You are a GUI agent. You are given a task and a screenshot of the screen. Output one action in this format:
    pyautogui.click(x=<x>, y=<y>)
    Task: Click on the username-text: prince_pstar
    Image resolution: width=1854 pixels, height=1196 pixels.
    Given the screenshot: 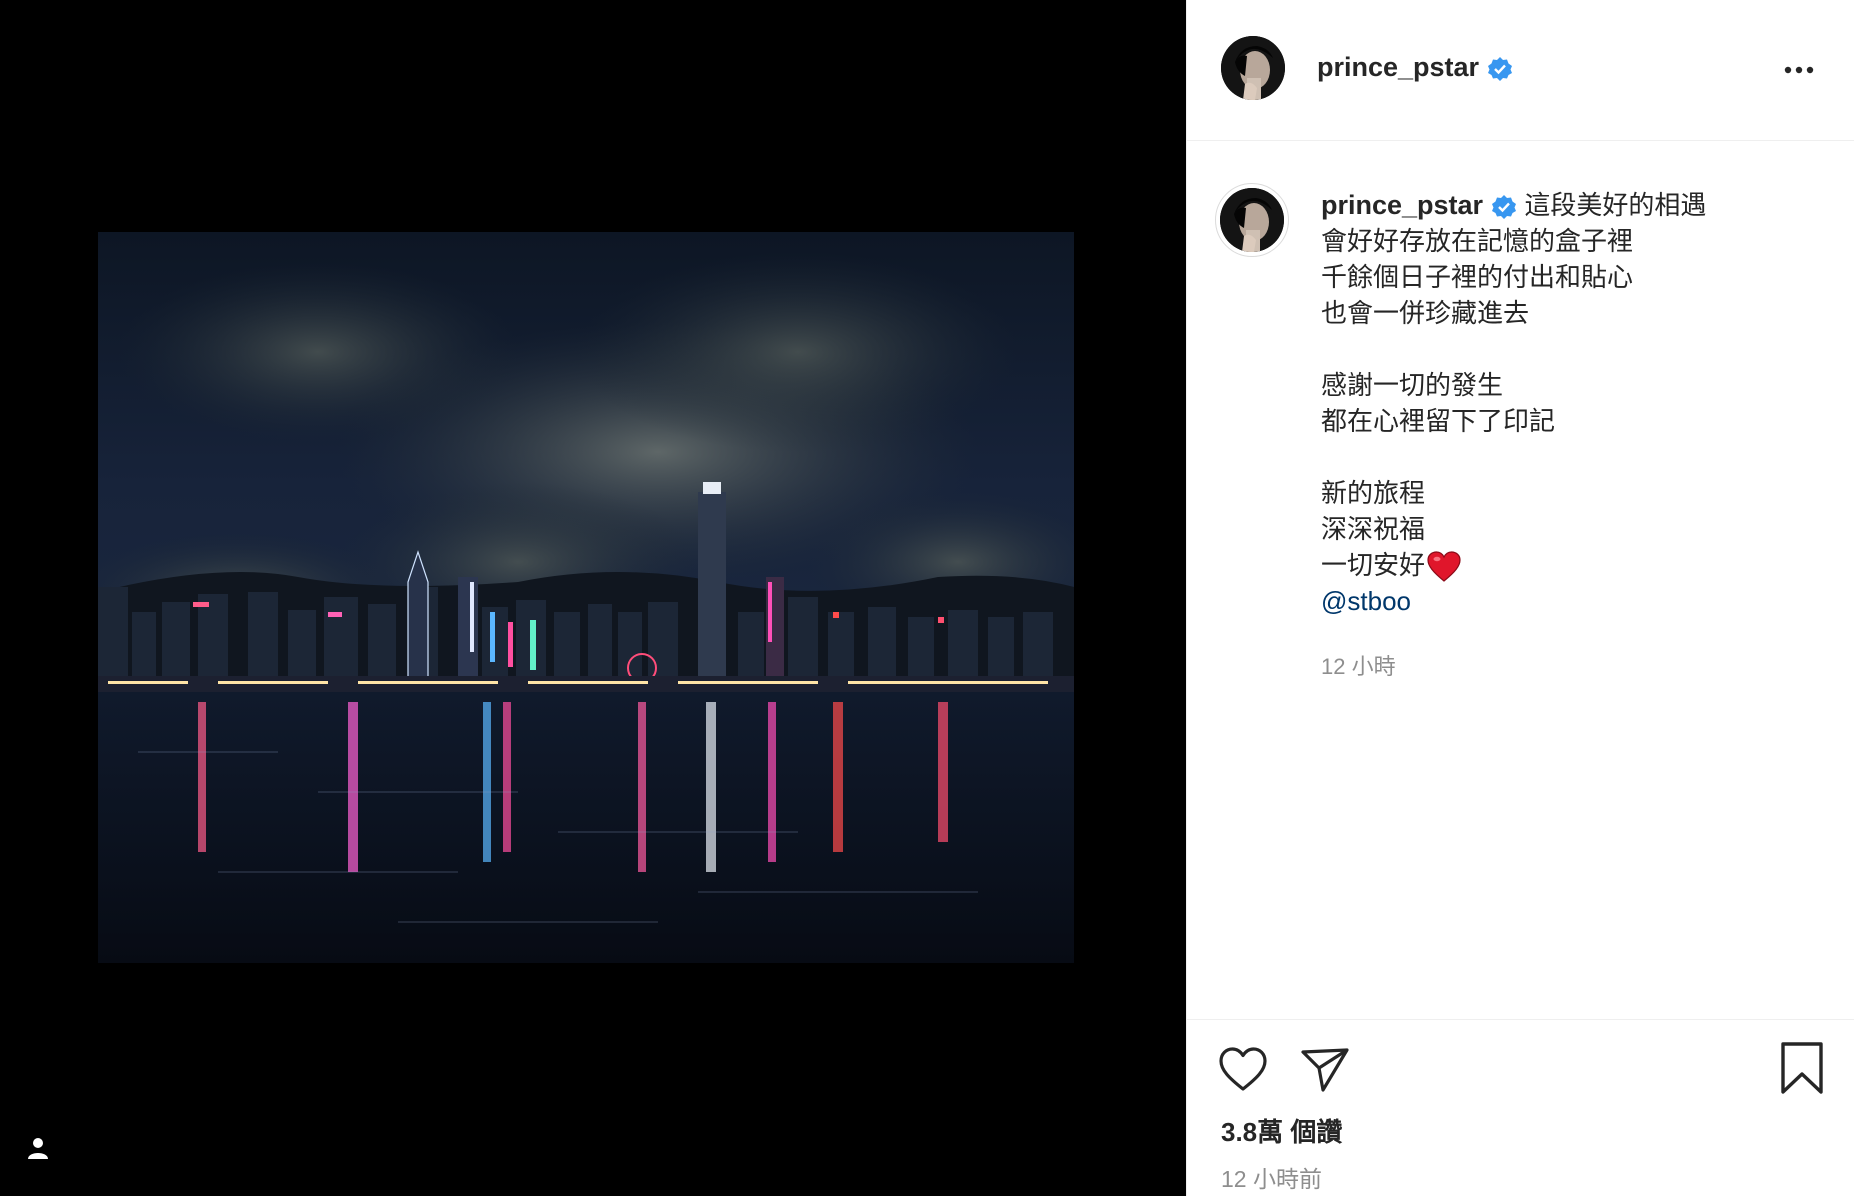 What is the action you would take?
    pyautogui.click(x=1398, y=67)
    